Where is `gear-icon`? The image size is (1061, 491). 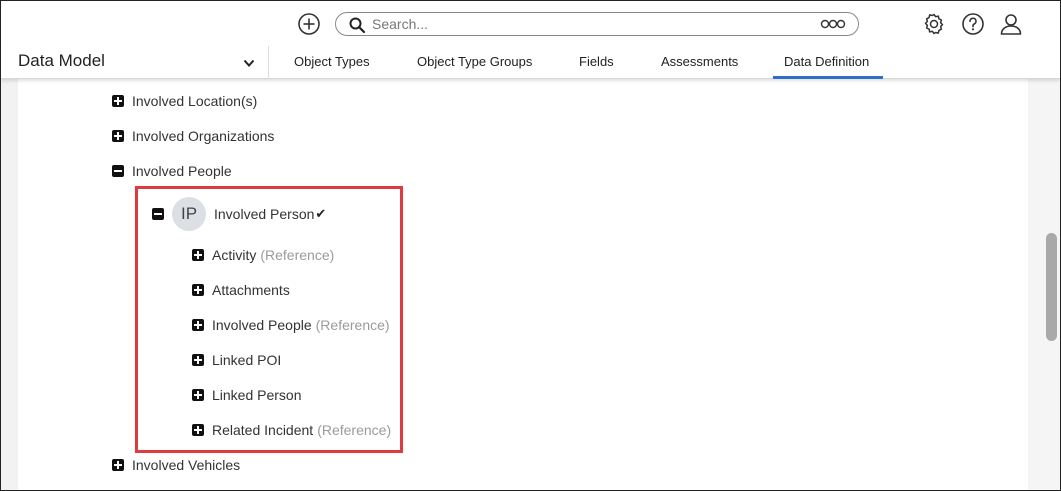
gear-icon is located at coordinates (934, 24).